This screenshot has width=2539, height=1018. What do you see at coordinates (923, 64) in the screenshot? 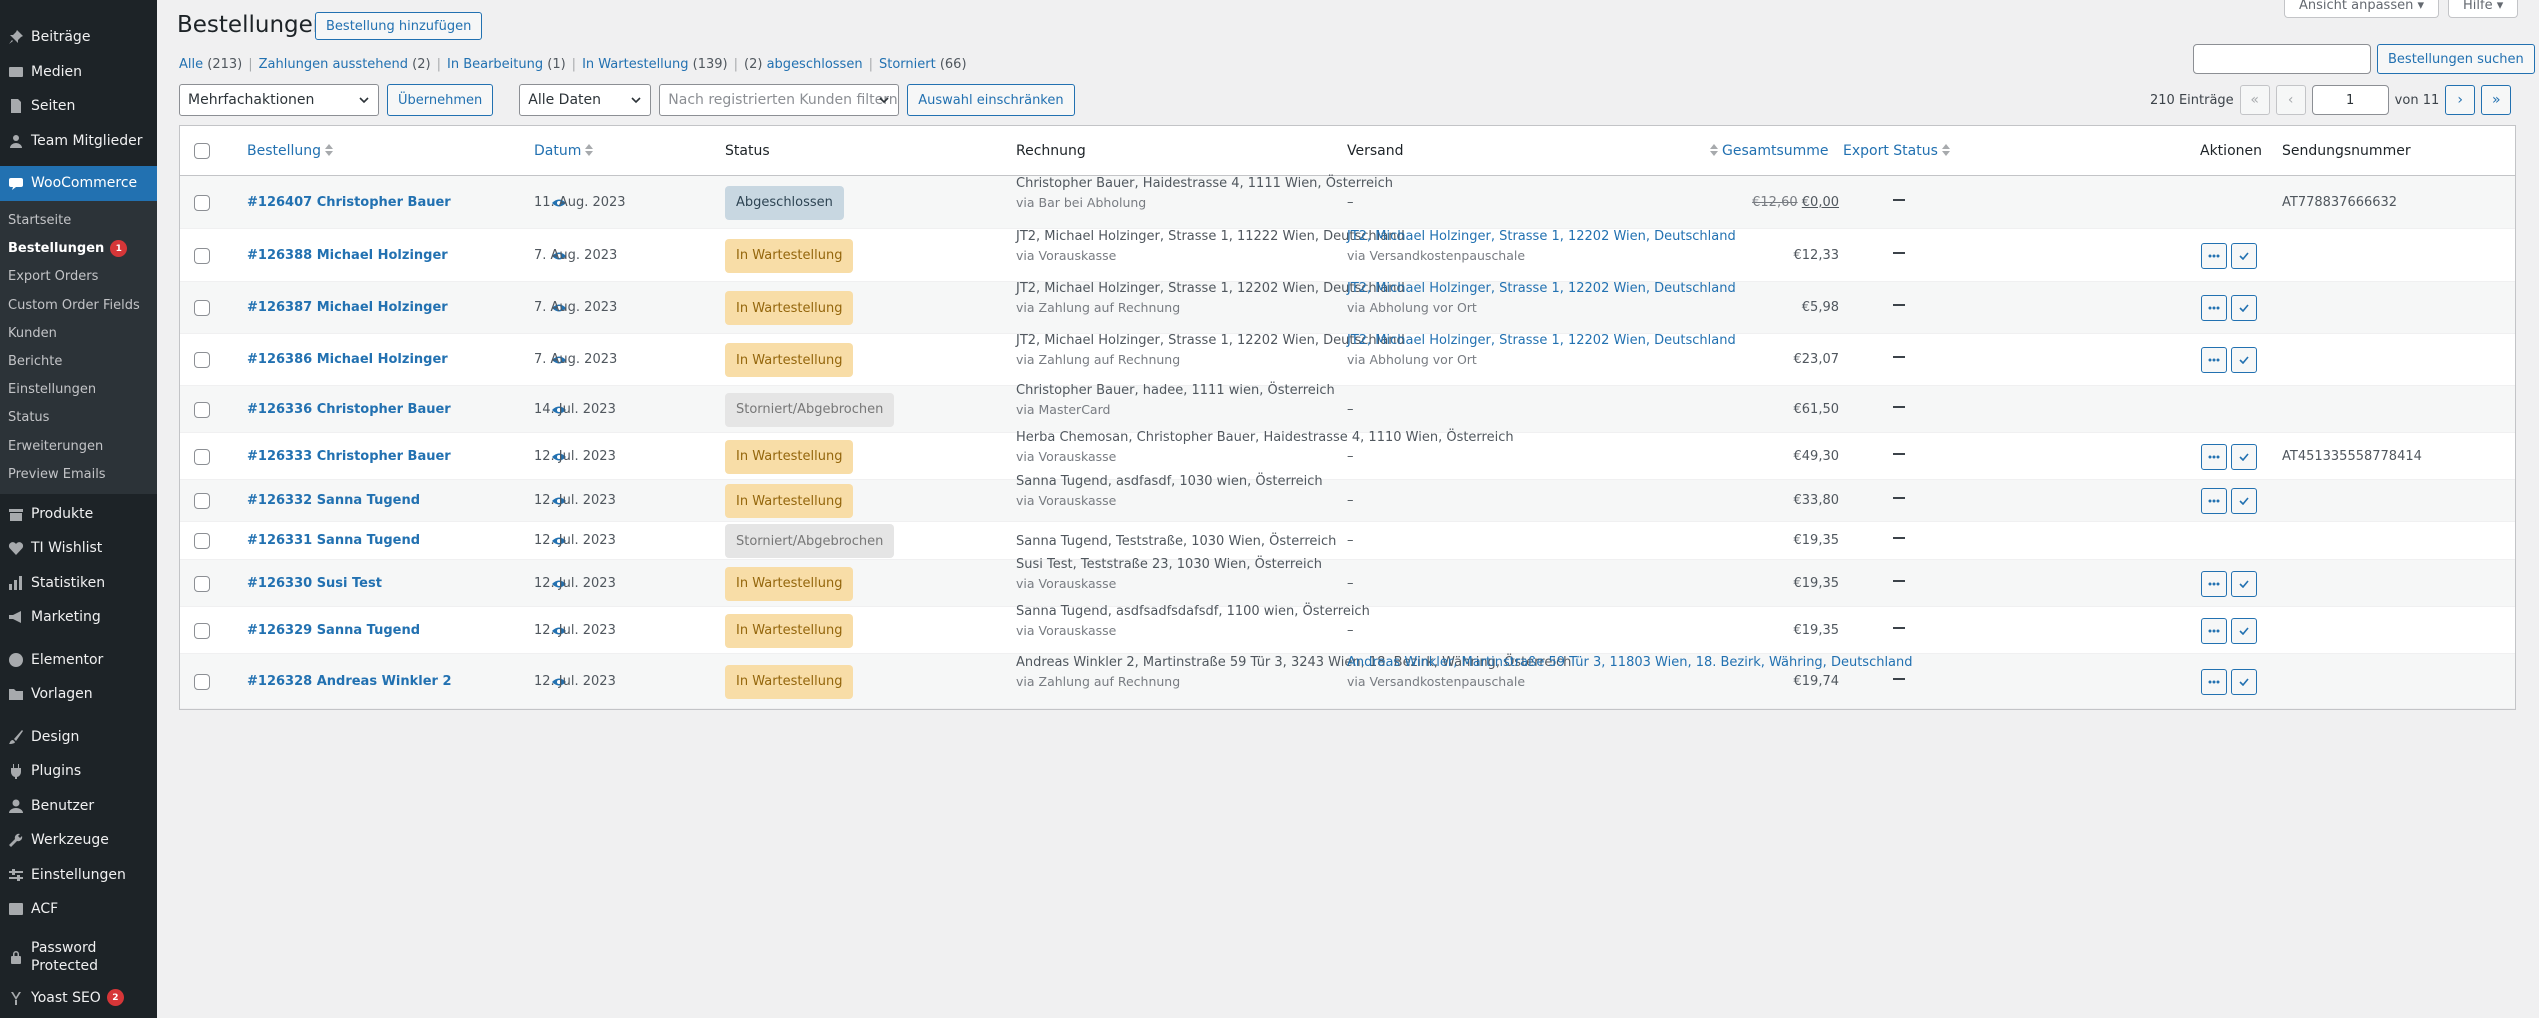
I see `filter-cancelled: Storniert (66)` at bounding box center [923, 64].